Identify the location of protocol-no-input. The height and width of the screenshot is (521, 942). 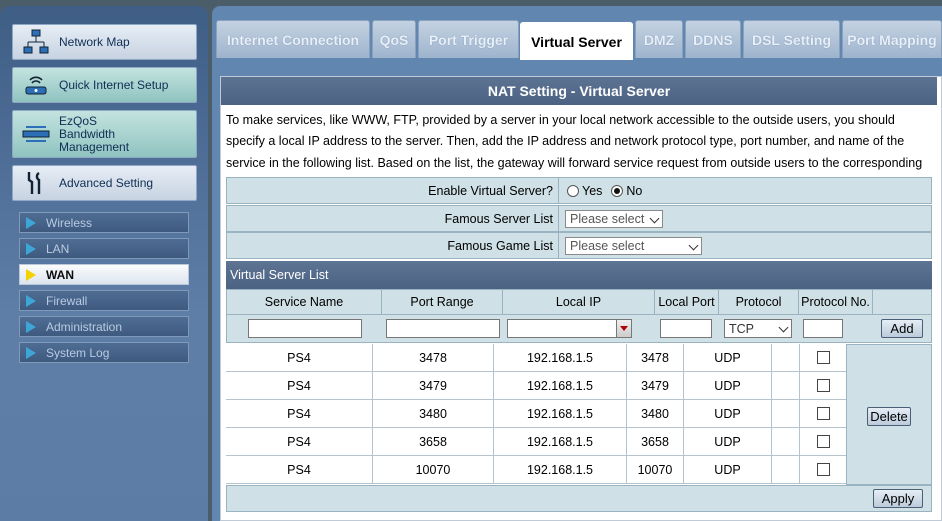
(823, 328).